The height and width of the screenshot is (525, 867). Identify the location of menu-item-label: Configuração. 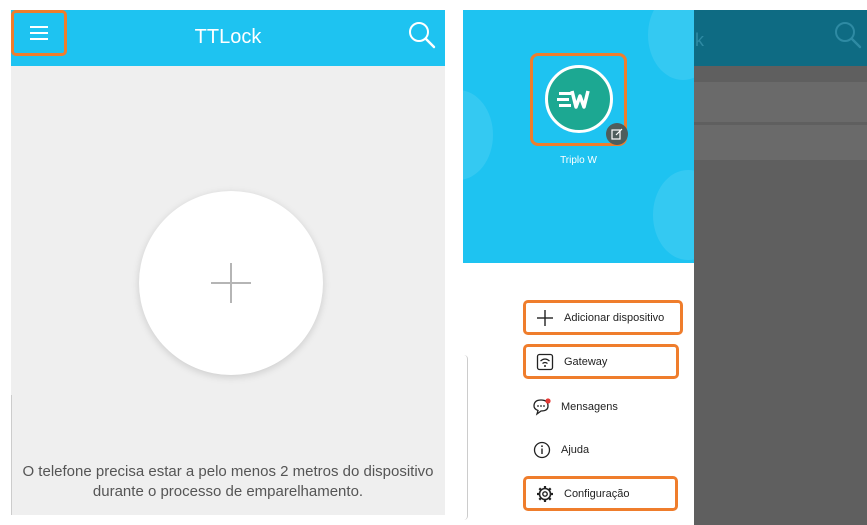
(597, 493).